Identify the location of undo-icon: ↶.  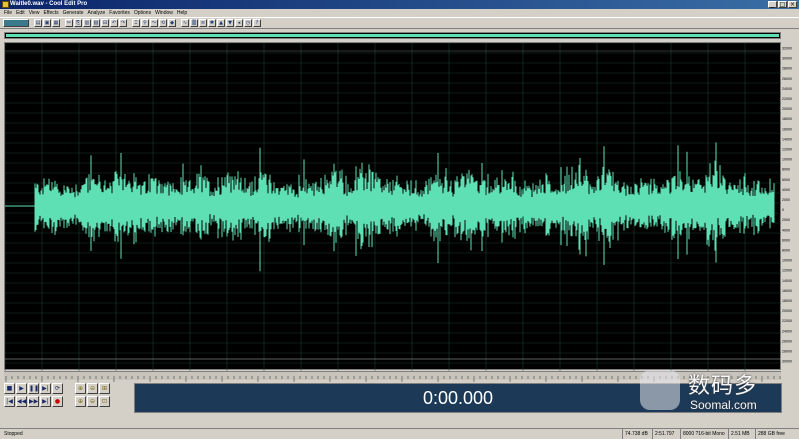
(114, 23).